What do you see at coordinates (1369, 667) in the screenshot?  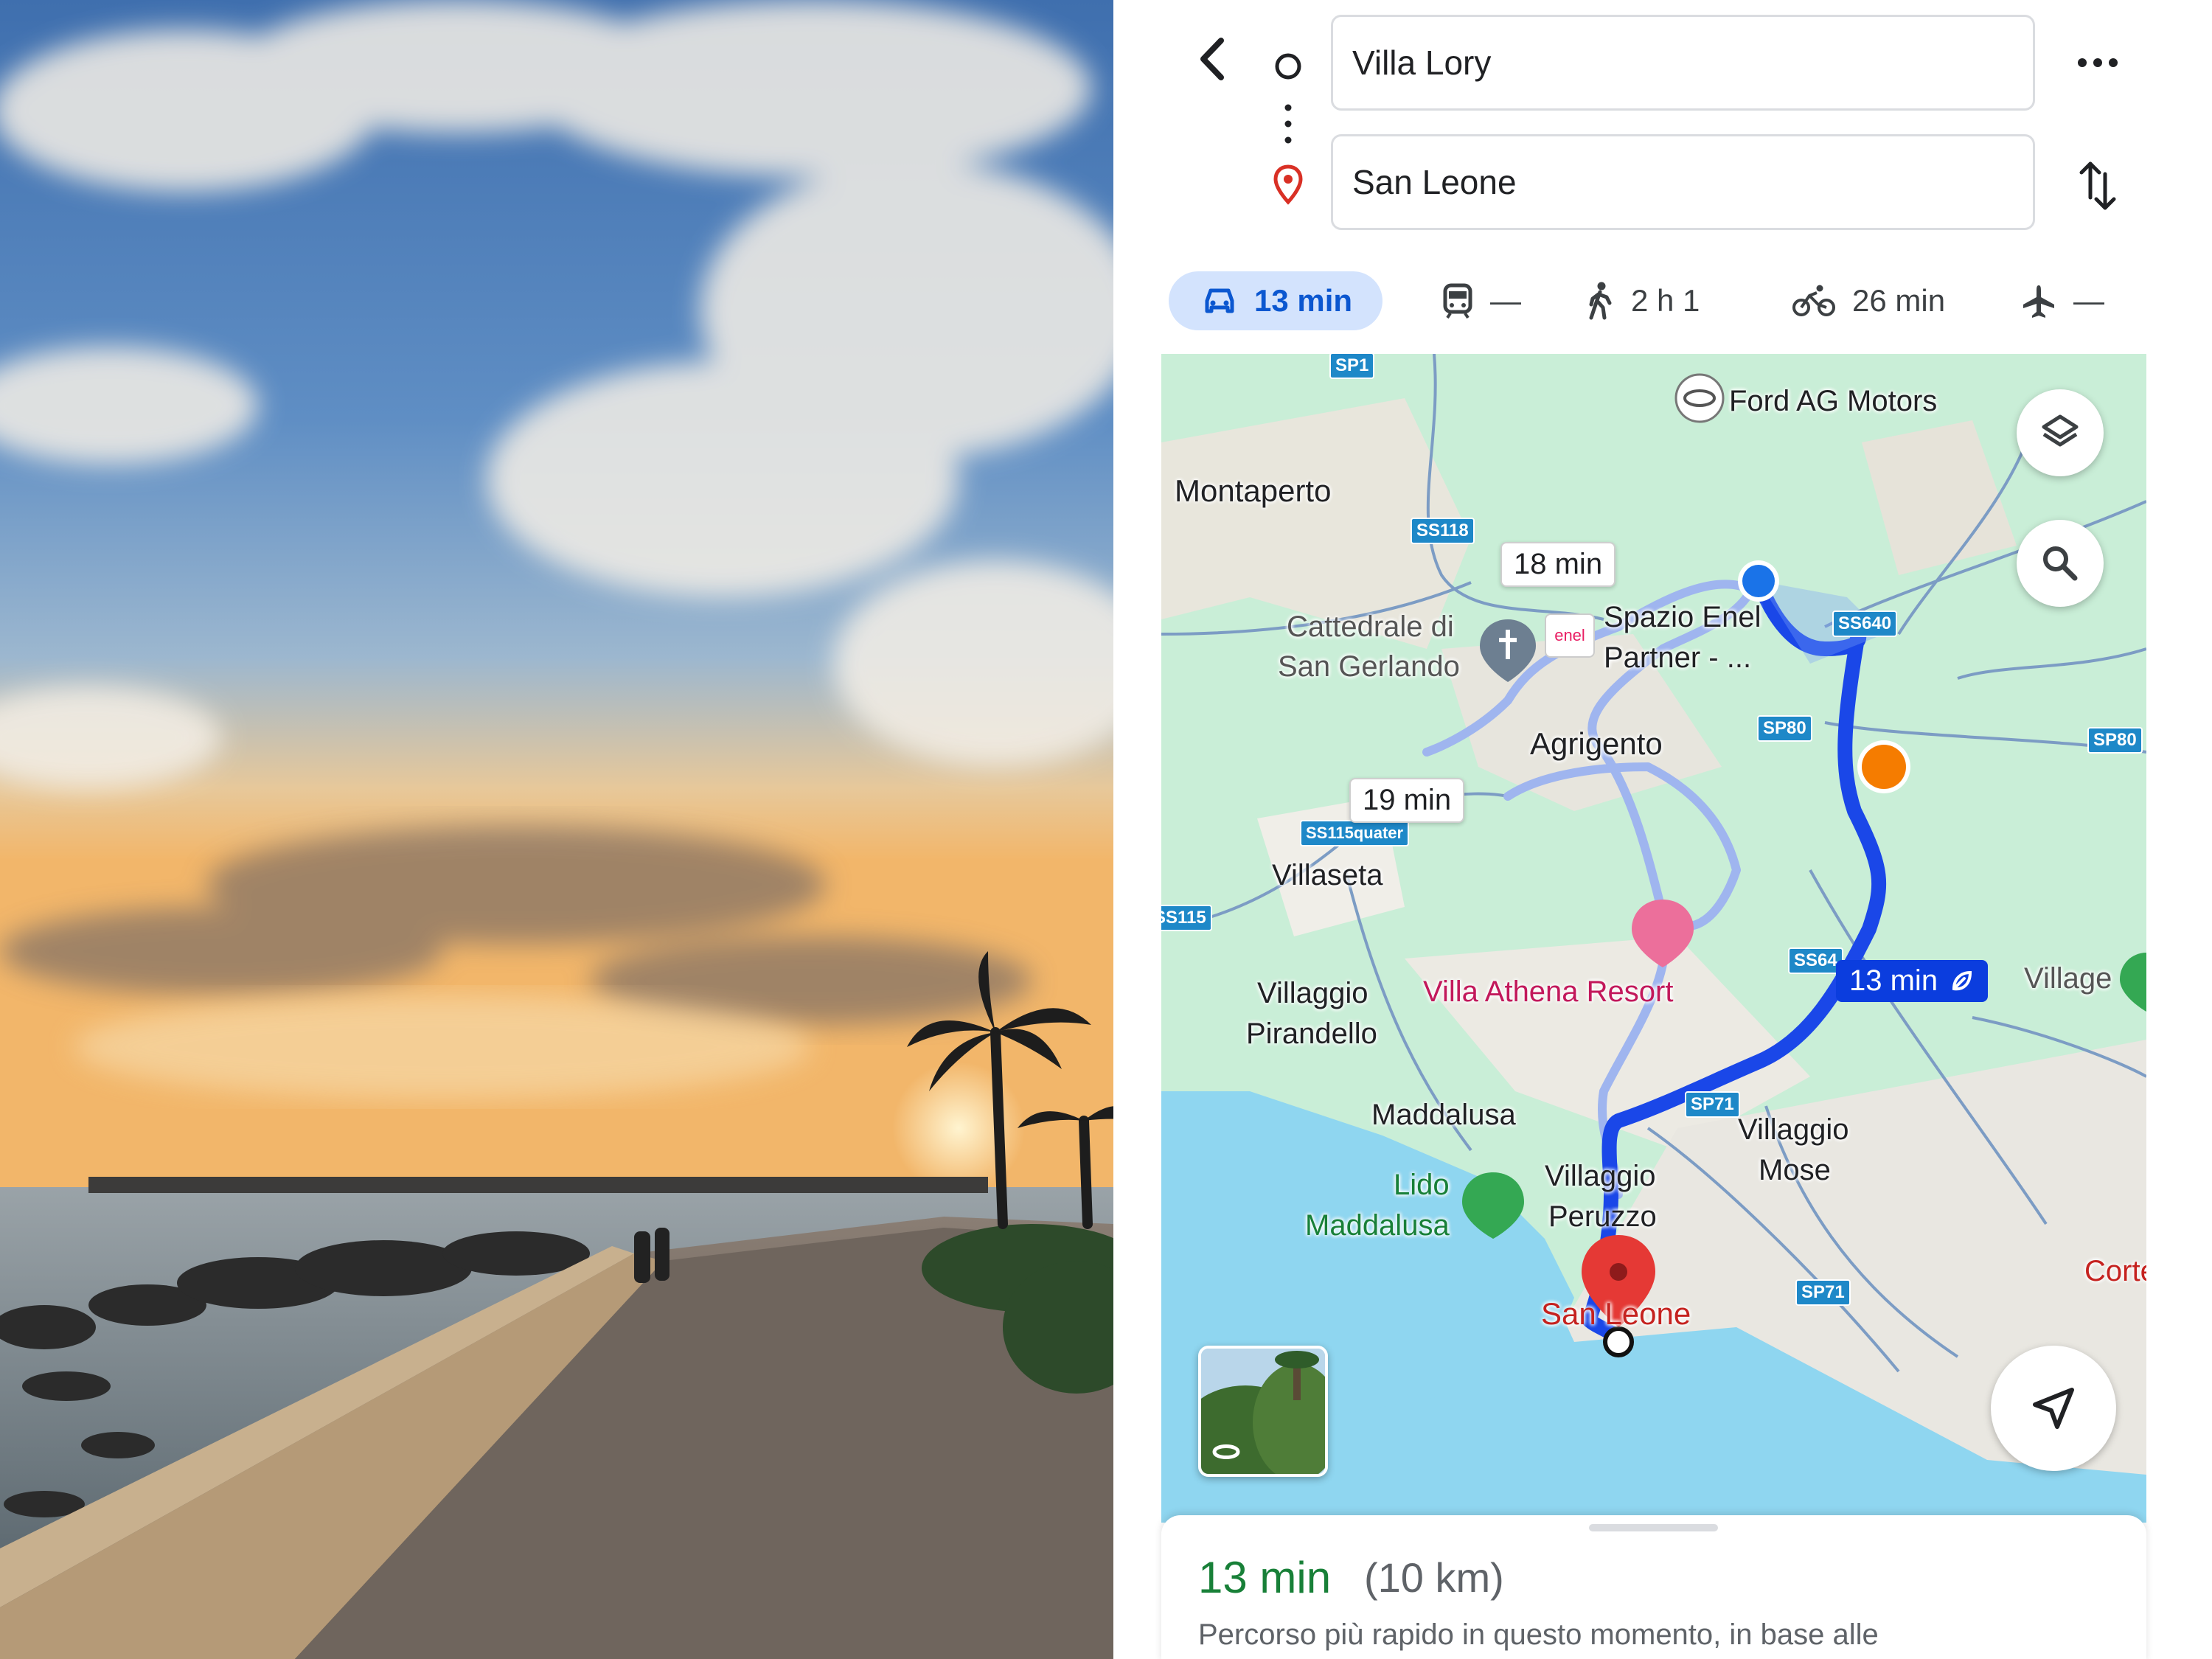 I see `place-label: San Gerlando` at bounding box center [1369, 667].